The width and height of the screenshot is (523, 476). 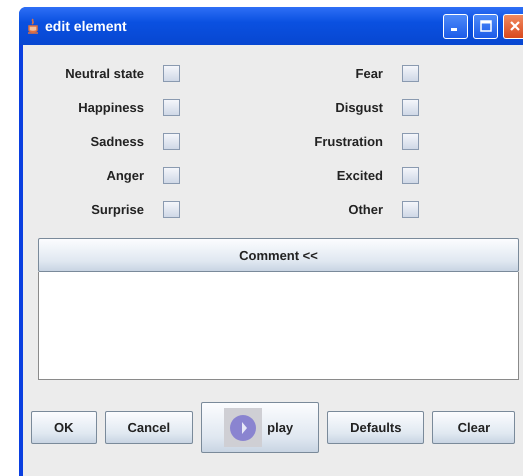 What do you see at coordinates (124, 175) in the screenshot?
I see `checkbox-label: Anger` at bounding box center [124, 175].